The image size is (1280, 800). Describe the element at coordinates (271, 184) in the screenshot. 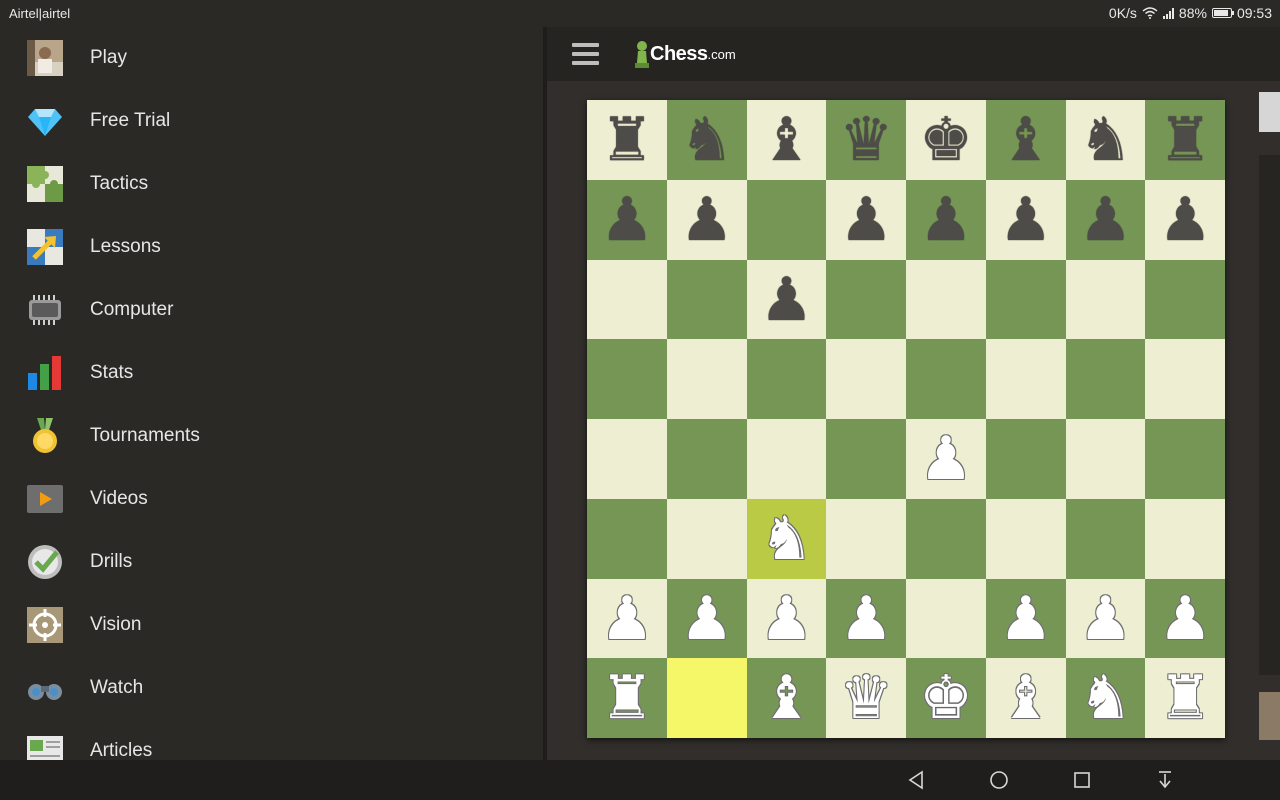

I see `sidebar-item-tactics: Tactics` at that location.